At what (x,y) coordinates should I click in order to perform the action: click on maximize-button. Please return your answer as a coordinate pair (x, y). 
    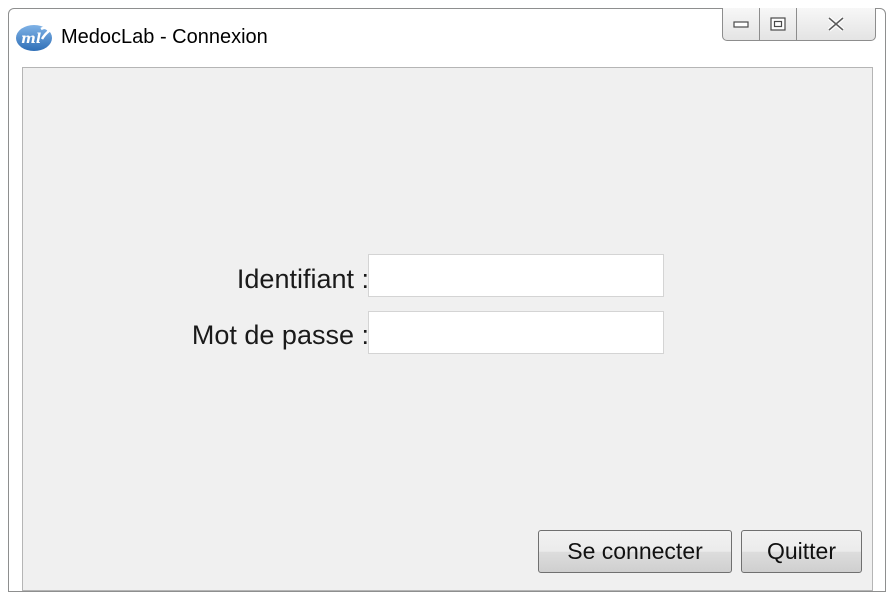
    Looking at the image, I should click on (778, 24).